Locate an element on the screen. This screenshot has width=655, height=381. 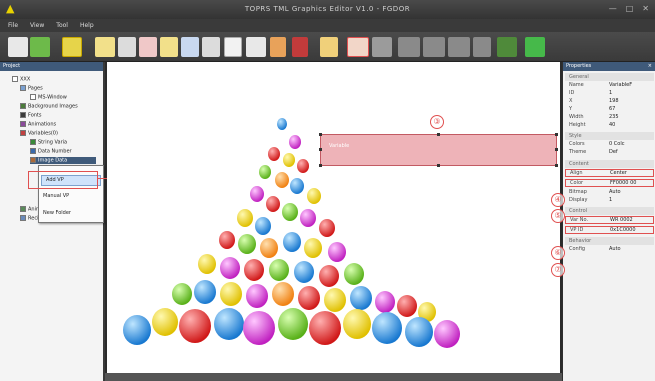
animation-tool-icon is located at coordinates (382, 47).